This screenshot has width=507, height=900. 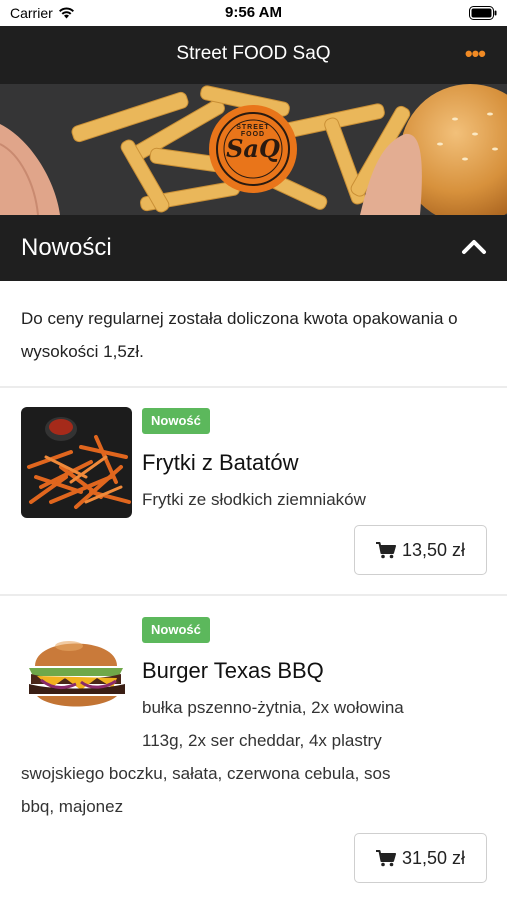 I want to click on logo-main-text: SaQ, so click(x=253, y=148).